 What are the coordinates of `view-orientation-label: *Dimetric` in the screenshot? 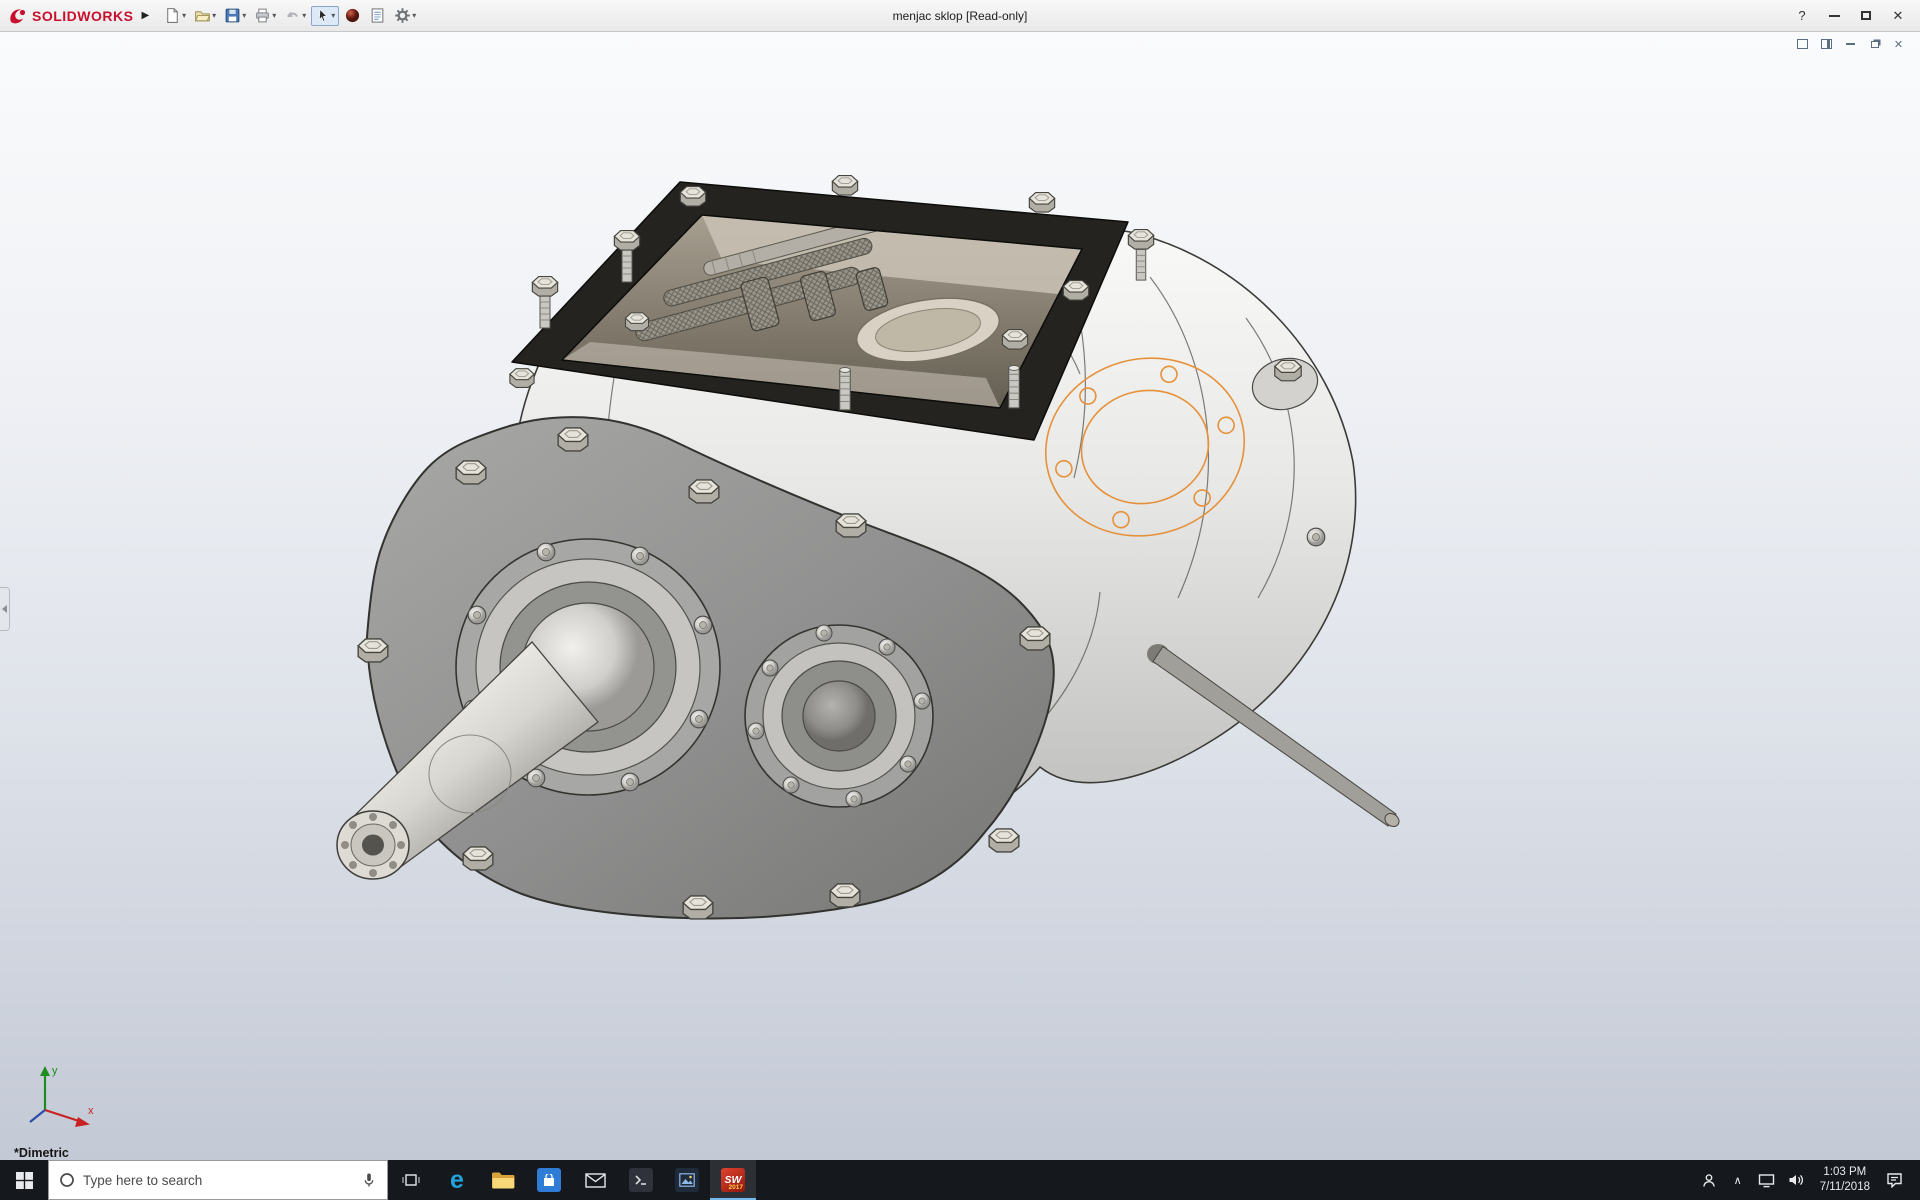 It's located at (41, 1153).